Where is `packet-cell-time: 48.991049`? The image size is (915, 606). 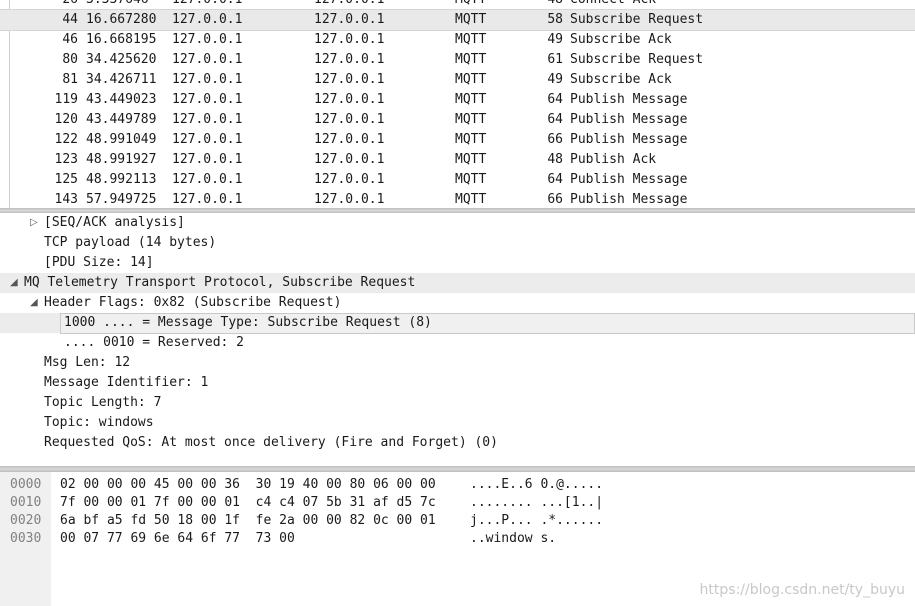 packet-cell-time: 48.991049 is located at coordinates (121, 139).